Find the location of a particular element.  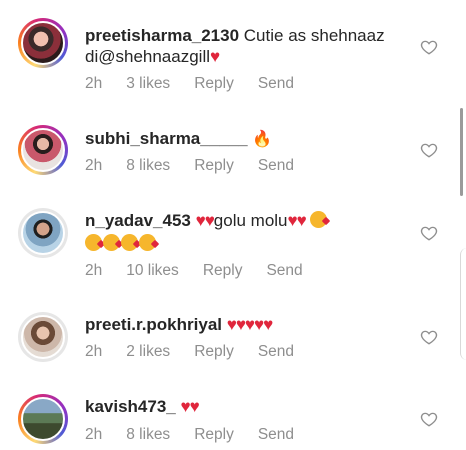

comment-line: n_yadav_453 ♥♥golu molu♥♥ is located at coordinates (206, 220).